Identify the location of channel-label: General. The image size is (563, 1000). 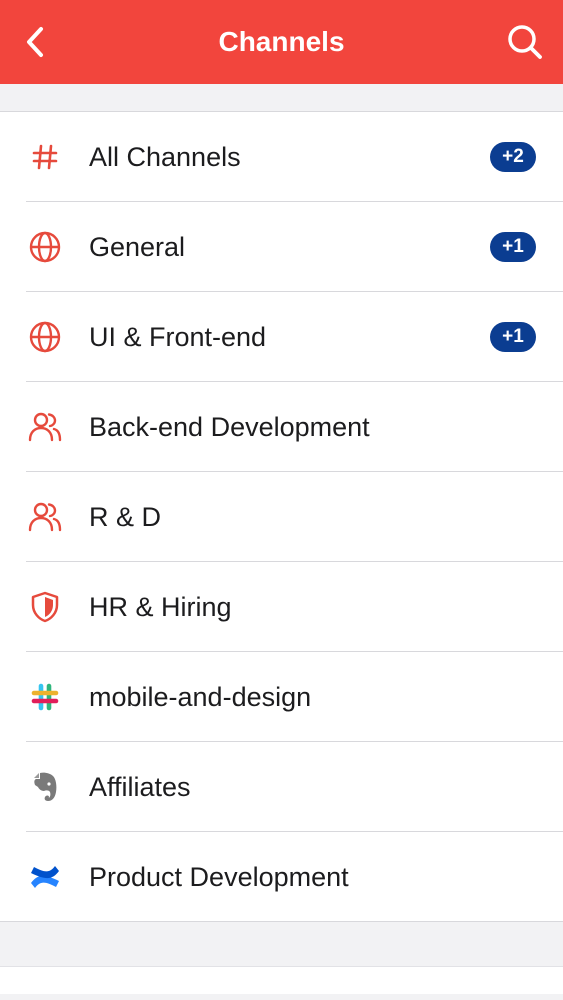
(137, 246).